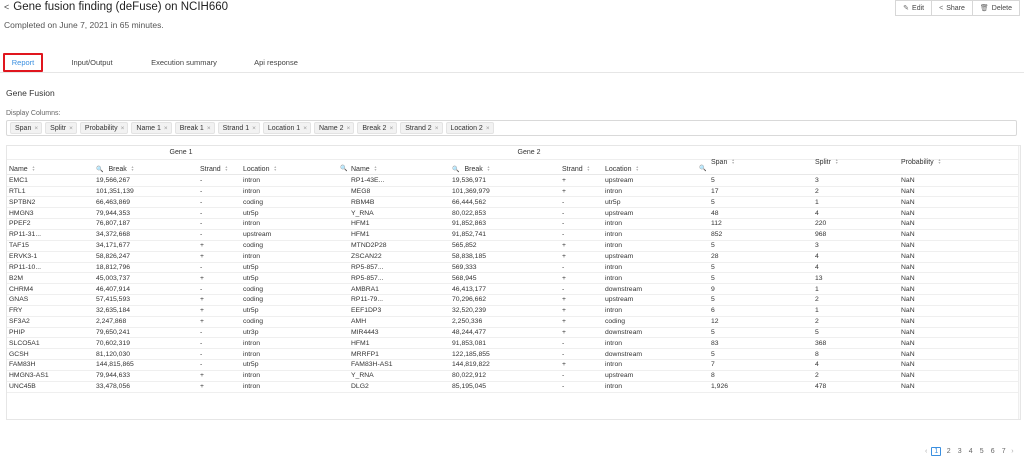 Image resolution: width=1024 pixels, height=456 pixels. What do you see at coordinates (914, 8) in the screenshot?
I see `edit-button: ✎ Edit` at bounding box center [914, 8].